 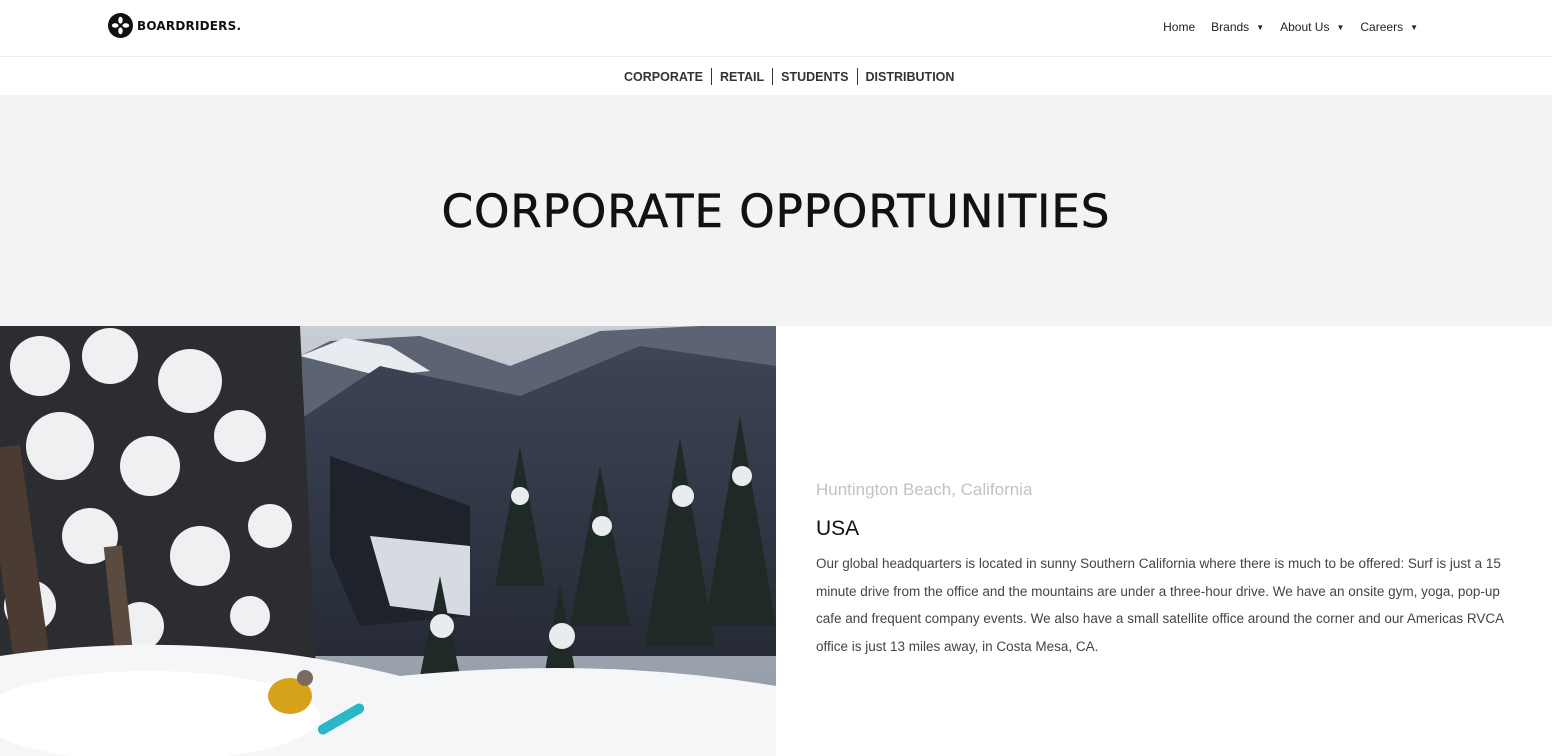 I want to click on nav-item-label: Careers, so click(x=1382, y=27).